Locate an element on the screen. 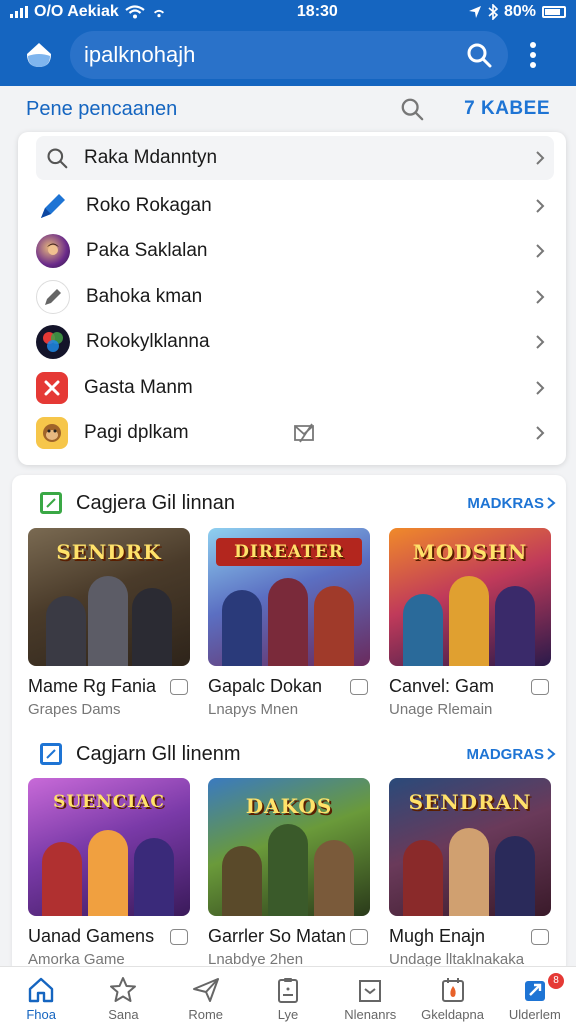  game-card: DAKOS Garrler So Matan Lnabdye 2hen is located at coordinates (290, 873).